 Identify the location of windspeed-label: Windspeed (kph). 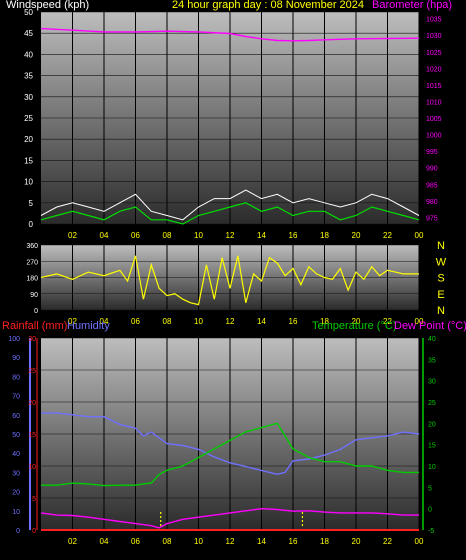
(48, 5).